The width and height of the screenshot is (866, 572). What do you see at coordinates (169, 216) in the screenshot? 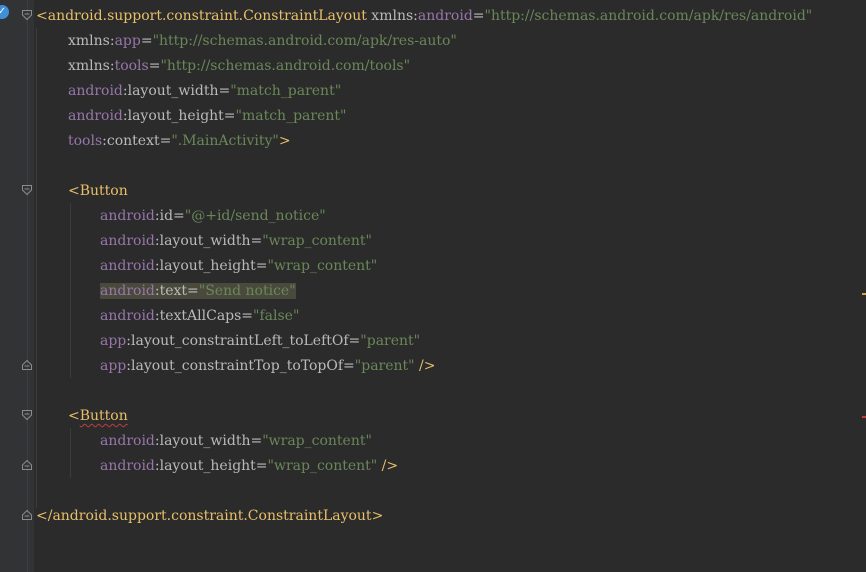
I see `code-token: :id=` at bounding box center [169, 216].